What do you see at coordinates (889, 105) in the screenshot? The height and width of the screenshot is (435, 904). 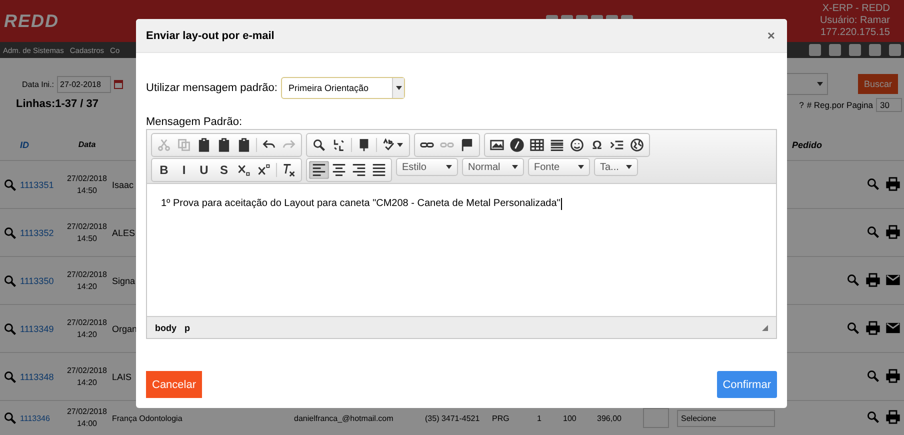 I see `per-page-select: 30` at bounding box center [889, 105].